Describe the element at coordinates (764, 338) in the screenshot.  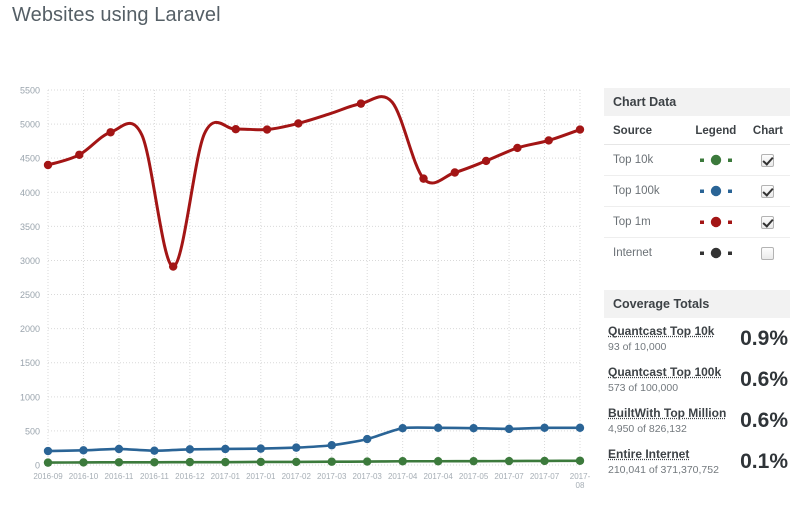
I see `coverage-percent: 0.9%` at that location.